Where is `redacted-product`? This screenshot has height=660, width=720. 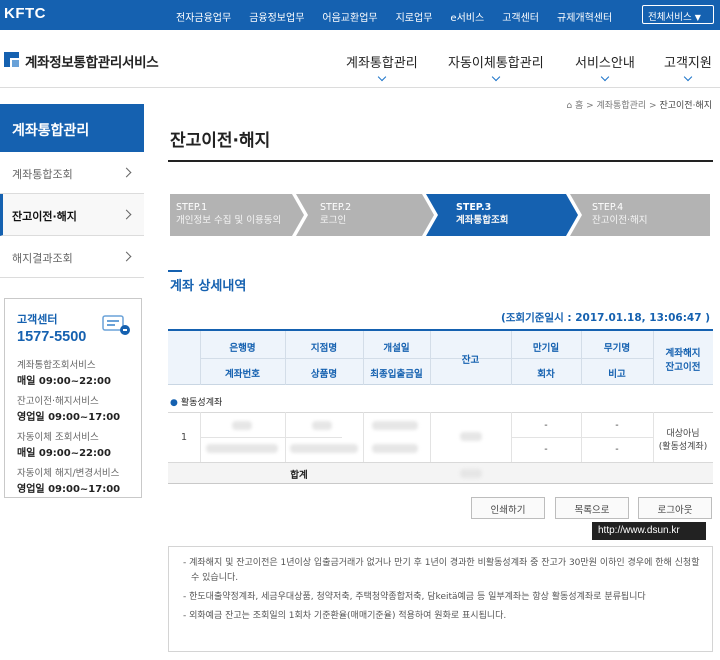
redacted-product is located at coordinates (324, 448).